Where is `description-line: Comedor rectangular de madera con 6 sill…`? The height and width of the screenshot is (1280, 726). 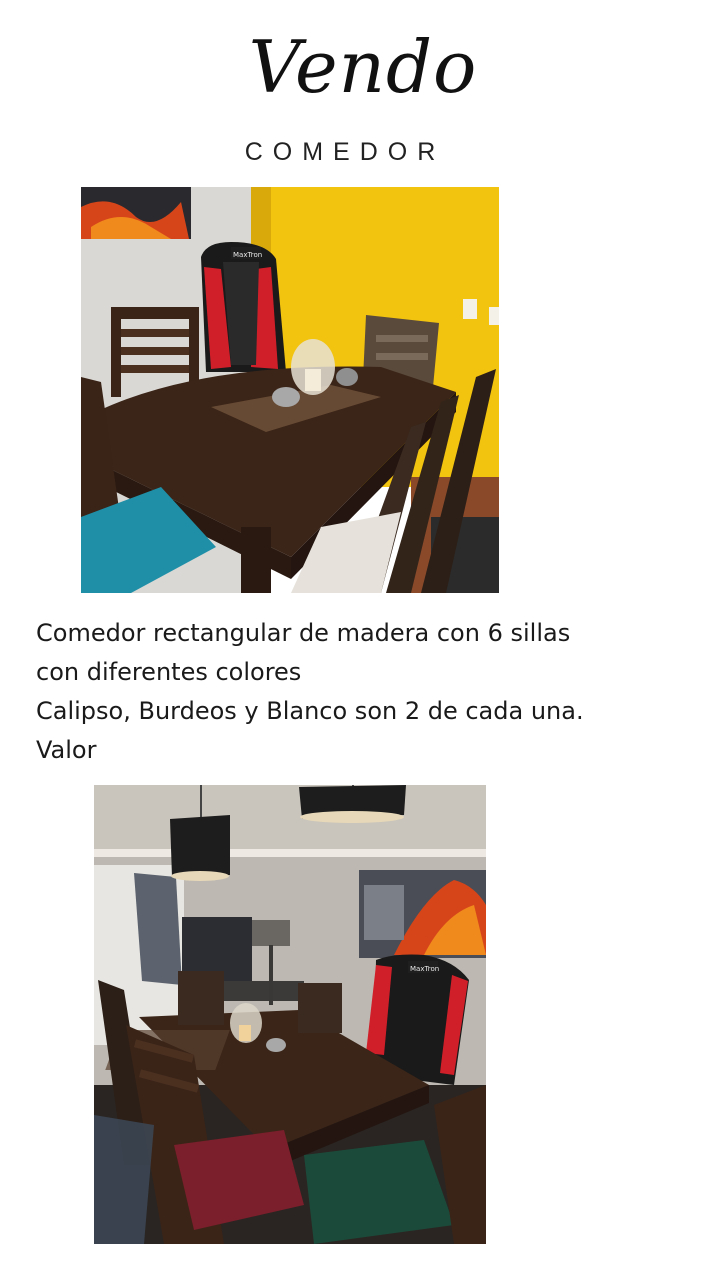
description-line: Comedor rectangular de madera con 6 sill… is located at coordinates (303, 633).